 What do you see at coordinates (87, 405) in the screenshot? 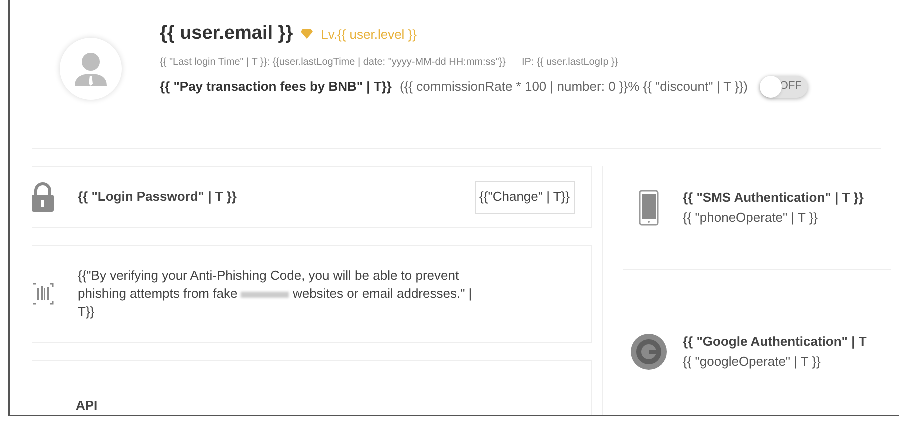
I see `api-title: API` at bounding box center [87, 405].